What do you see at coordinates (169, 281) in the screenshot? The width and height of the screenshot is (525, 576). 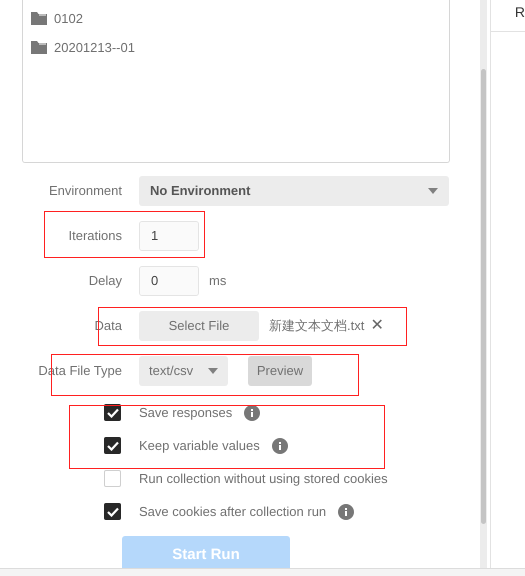 I see `delay-input: 0` at bounding box center [169, 281].